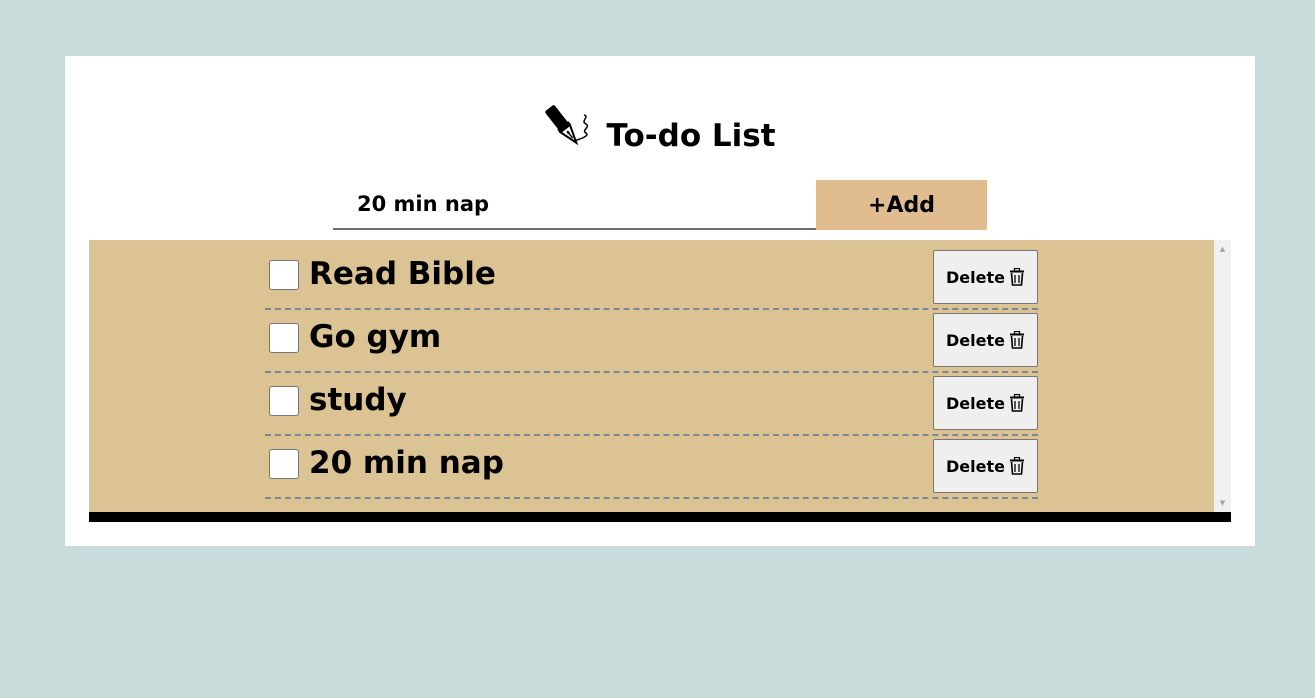  What do you see at coordinates (651, 279) in the screenshot?
I see `list-item: Read Bible Delete` at bounding box center [651, 279].